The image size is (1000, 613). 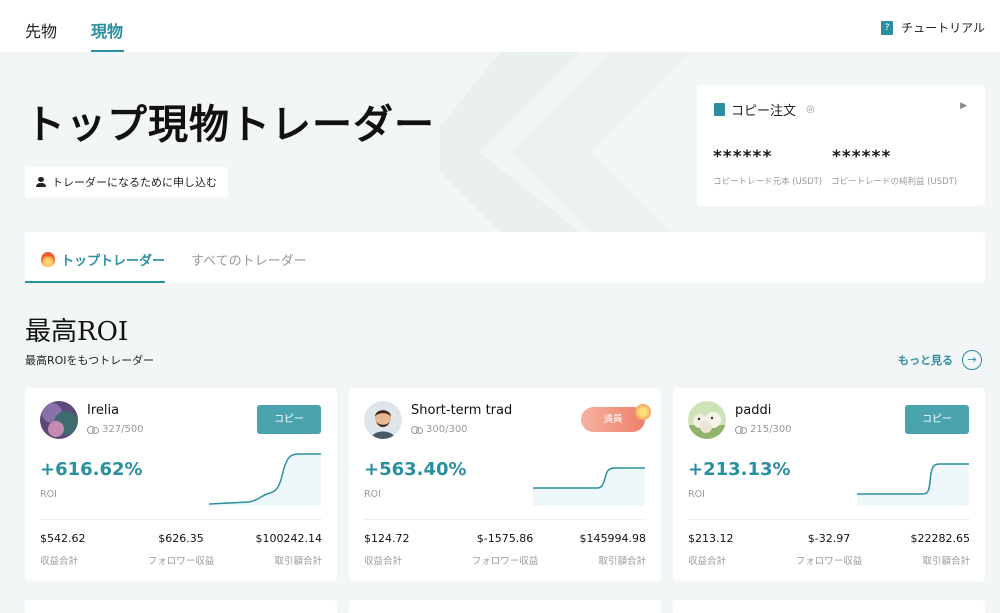 I want to click on total-volume-value: $145994.98, so click(x=612, y=538).